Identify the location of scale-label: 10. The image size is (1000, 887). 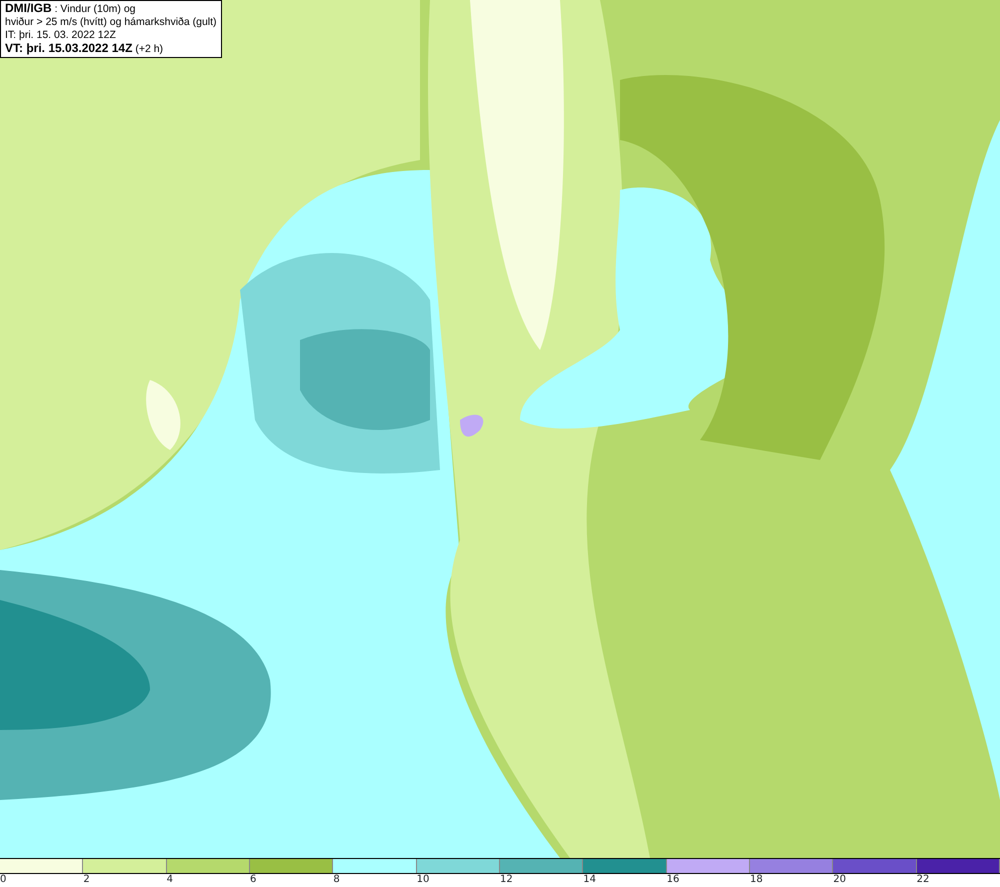
(423, 880).